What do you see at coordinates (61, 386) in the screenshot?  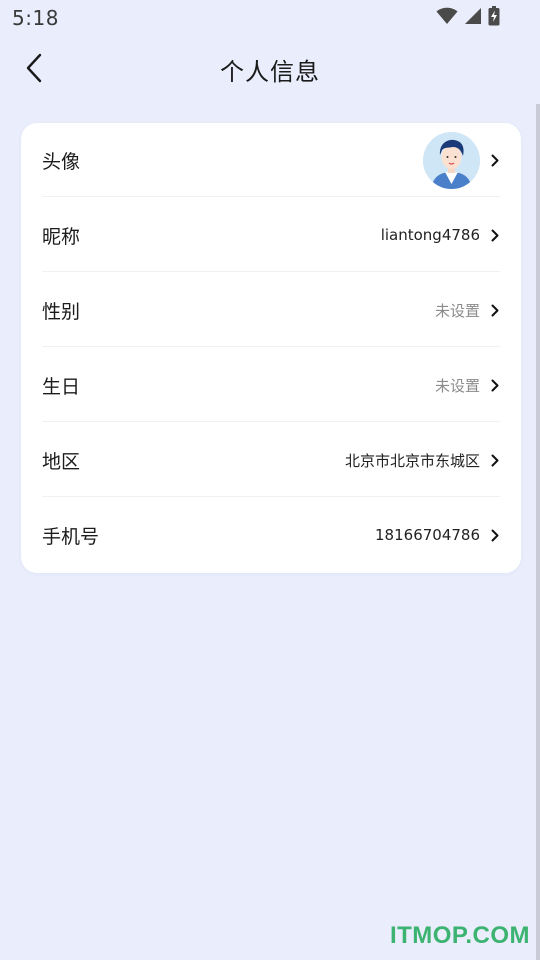 I see `row-label: 生日` at bounding box center [61, 386].